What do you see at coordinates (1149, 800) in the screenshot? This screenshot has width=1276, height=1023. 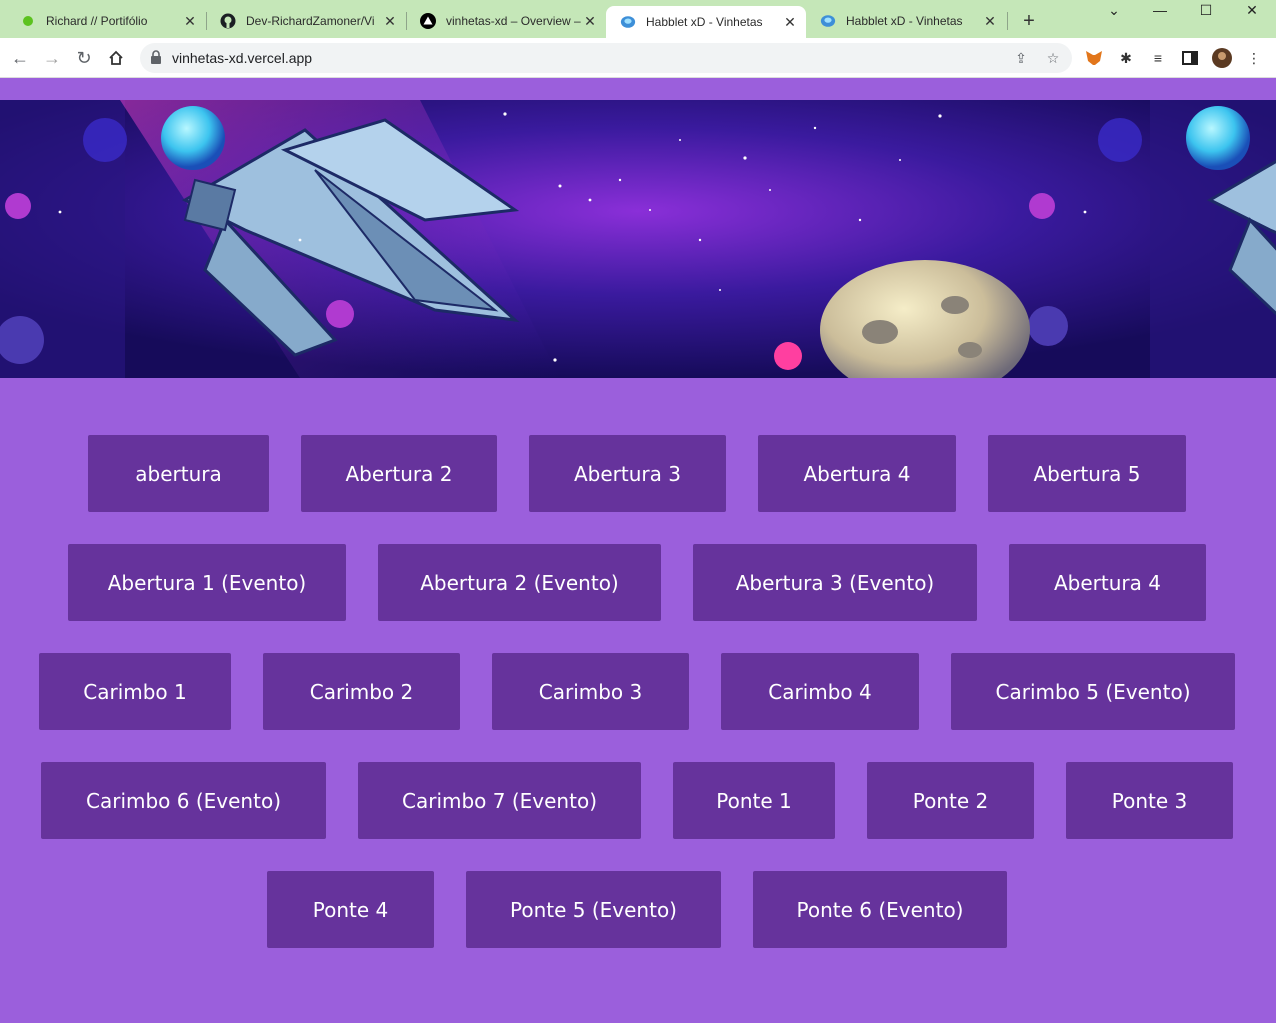 I see `vinheta-button: Ponte 3` at bounding box center [1149, 800].